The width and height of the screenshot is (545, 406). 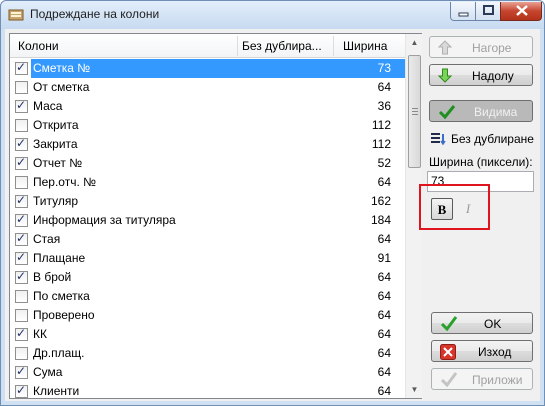 What do you see at coordinates (497, 380) in the screenshot?
I see `apply-label: Приложи` at bounding box center [497, 380].